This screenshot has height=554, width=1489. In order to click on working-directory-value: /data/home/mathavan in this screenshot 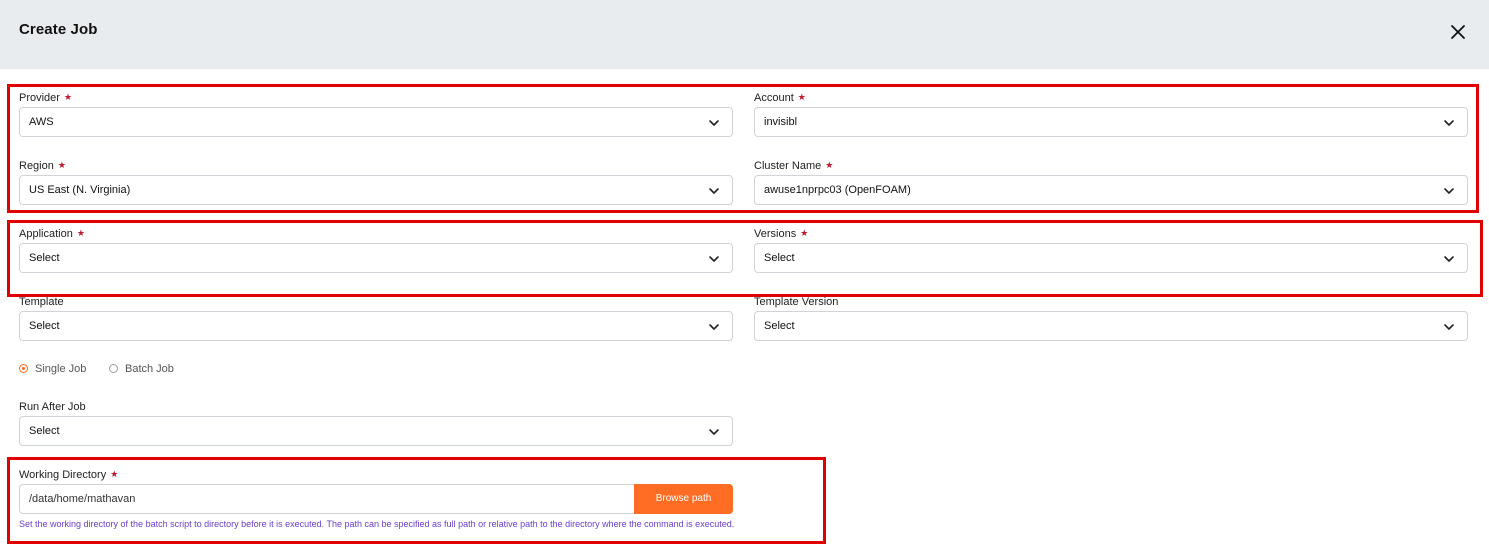, I will do `click(82, 499)`.